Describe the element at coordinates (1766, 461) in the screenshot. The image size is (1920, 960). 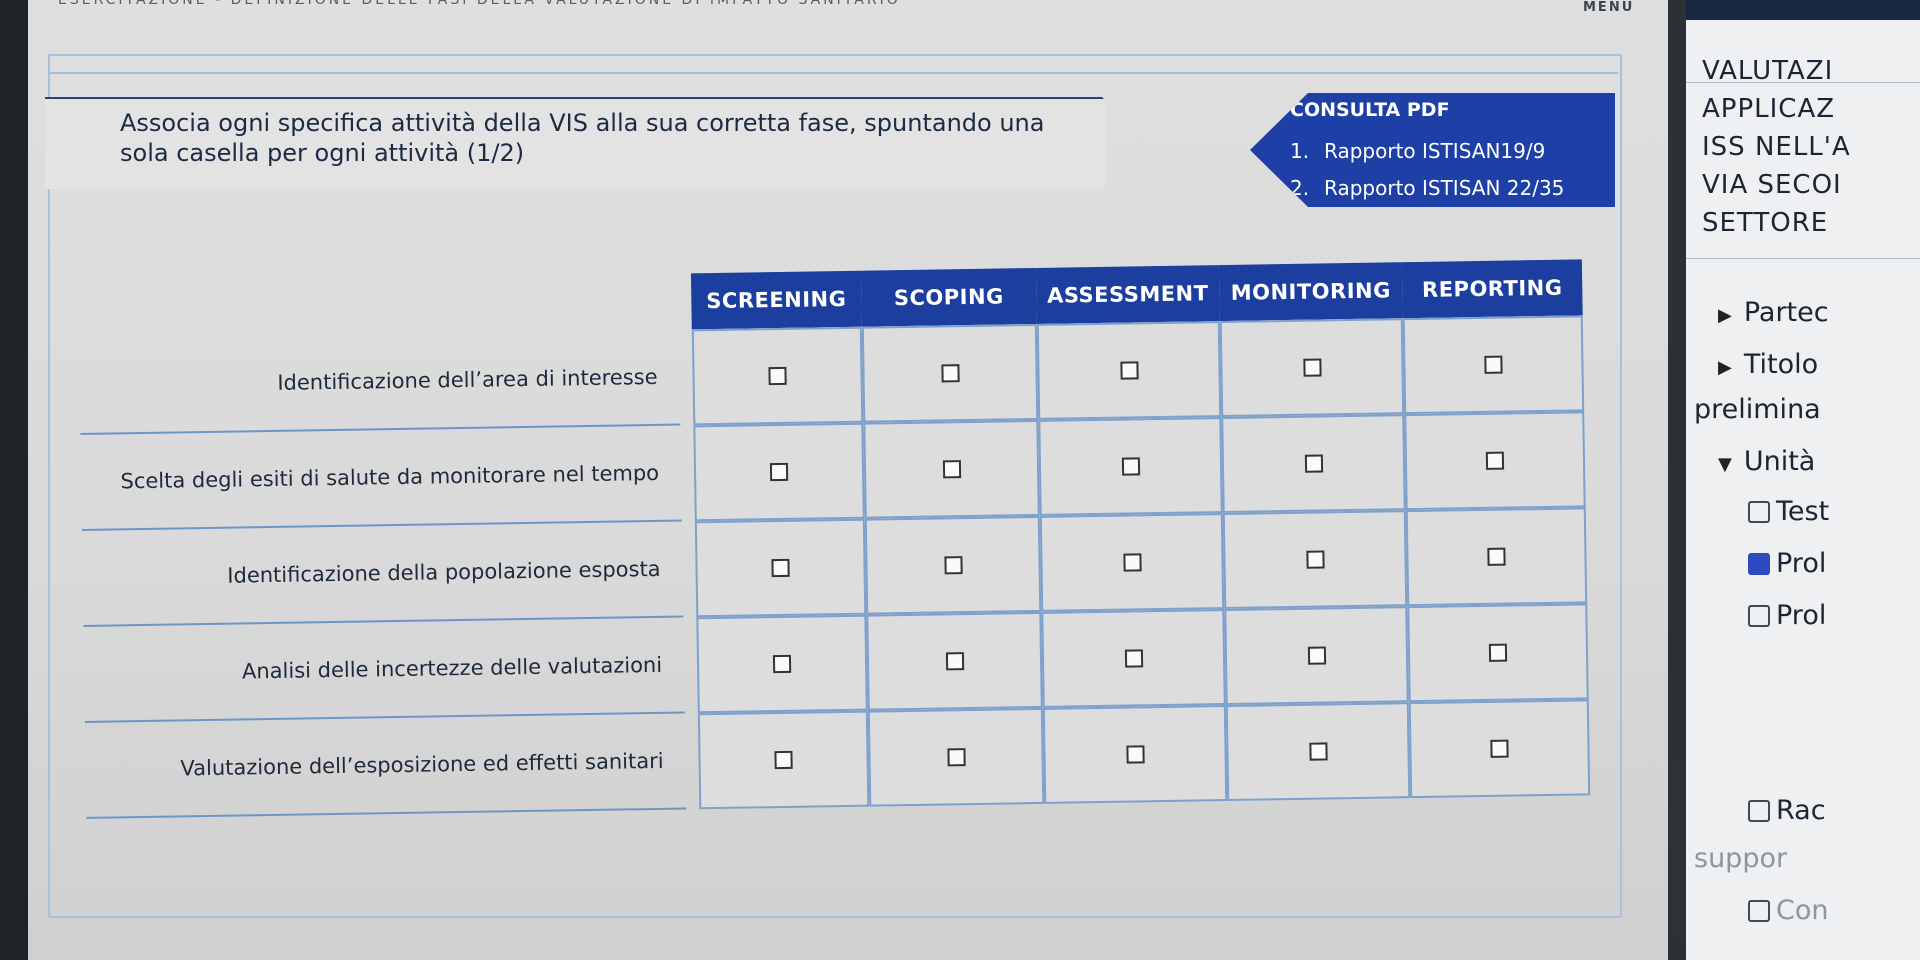
I see `sidebar-item-unita: ▼ Unità` at that location.